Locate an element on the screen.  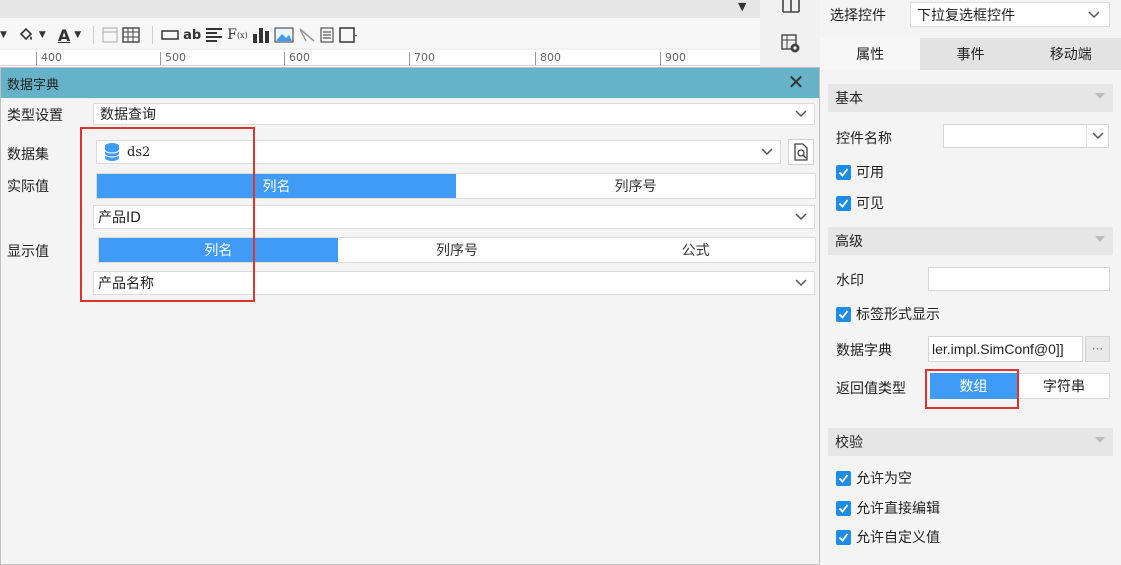
tab-events: 事件 is located at coordinates (970, 54).